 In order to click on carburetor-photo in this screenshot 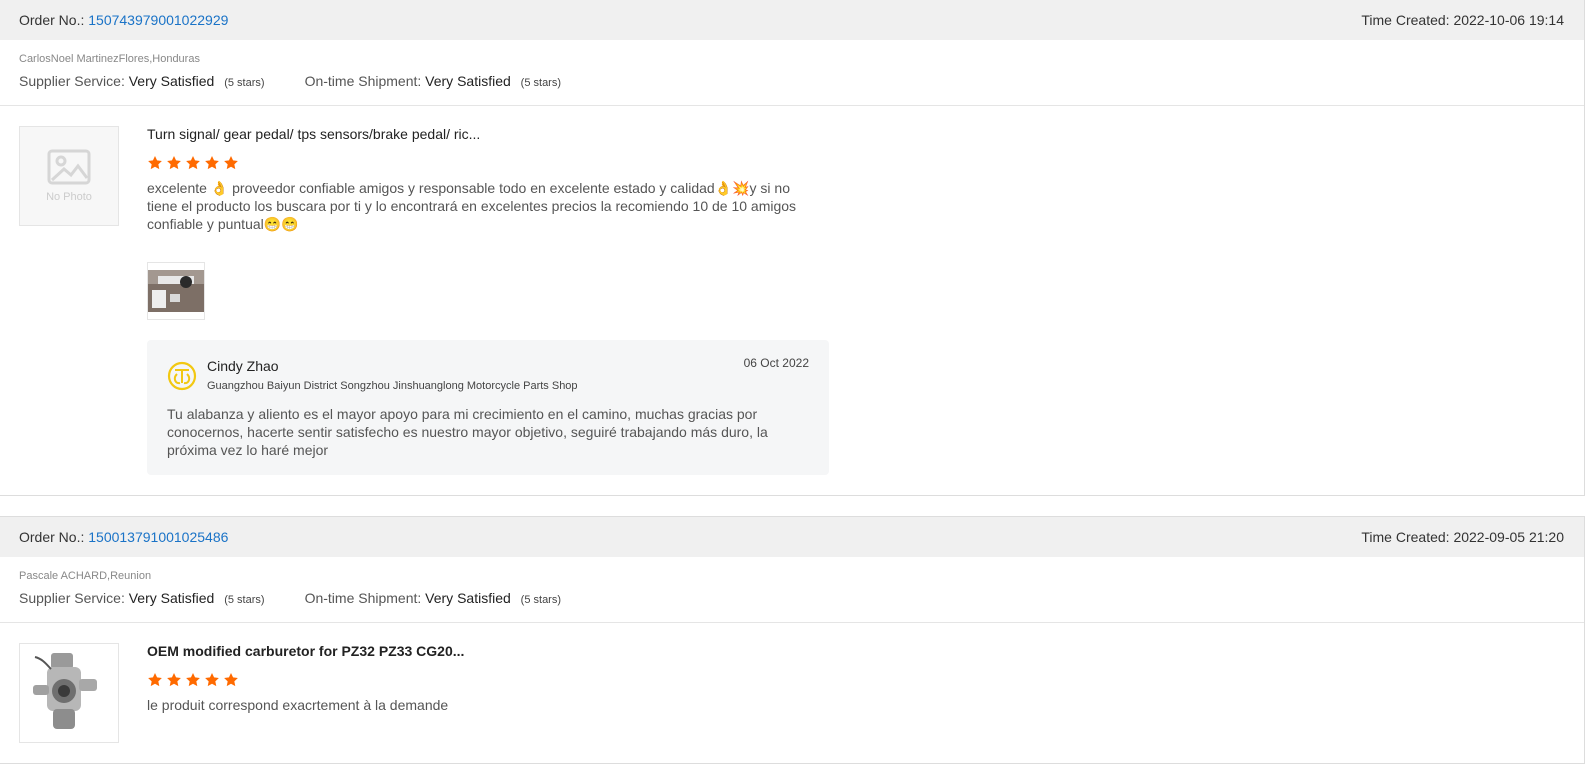, I will do `click(69, 693)`.